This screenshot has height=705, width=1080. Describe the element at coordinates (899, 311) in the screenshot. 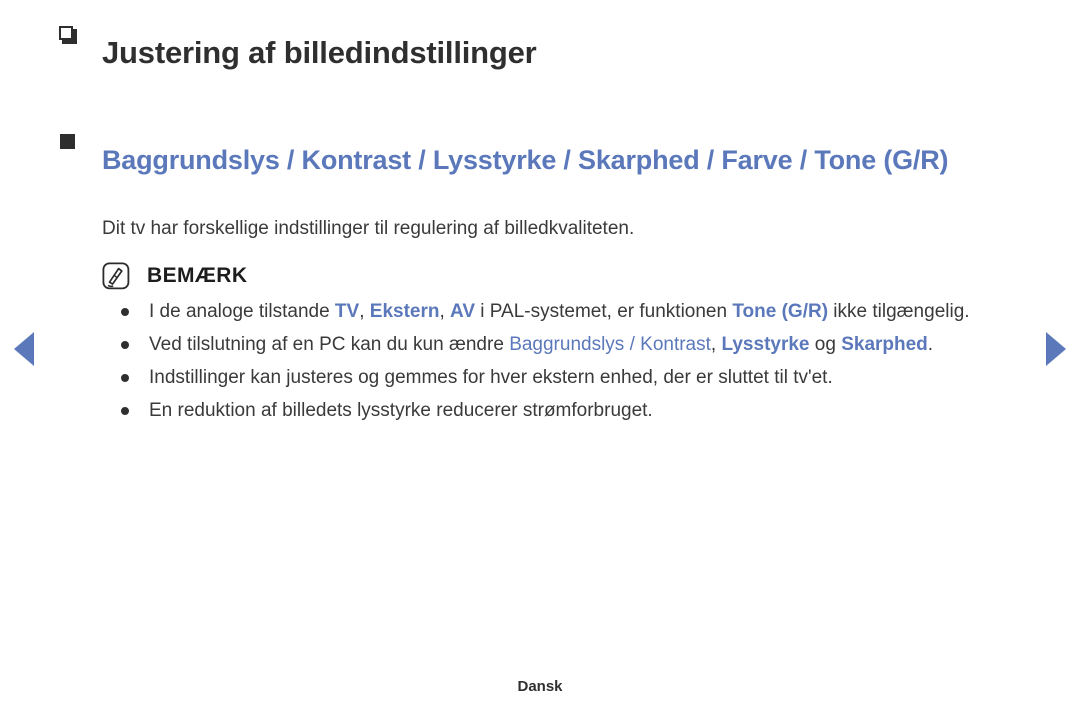

I see `text-run: ikke tilgængelig.` at that location.